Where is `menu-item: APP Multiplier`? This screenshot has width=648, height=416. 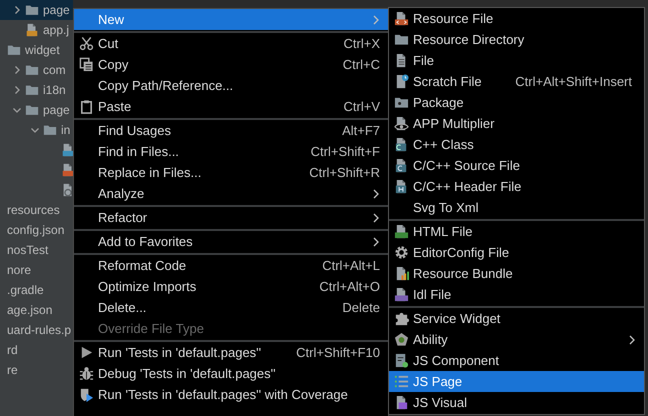 menu-item: APP Multiplier is located at coordinates (516, 123).